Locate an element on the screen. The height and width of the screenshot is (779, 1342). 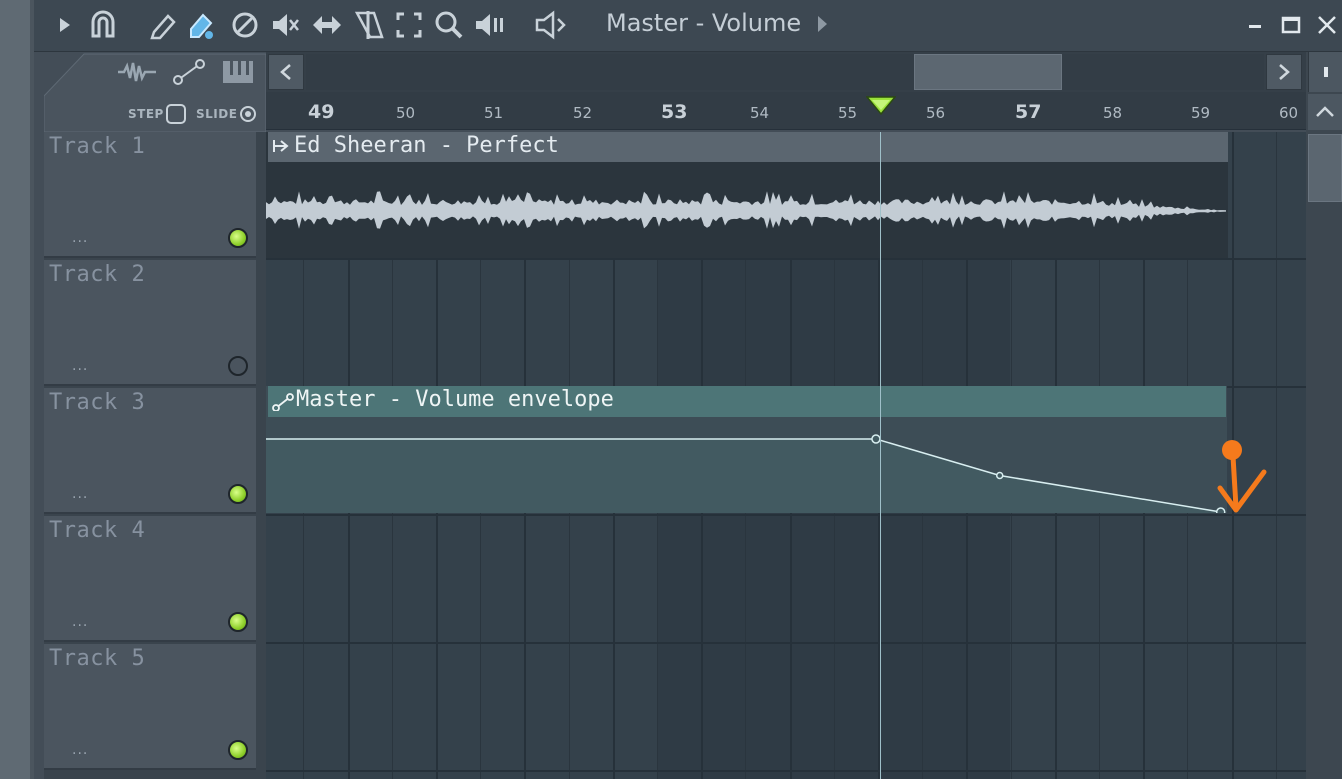
slice-icon is located at coordinates (369, 25).